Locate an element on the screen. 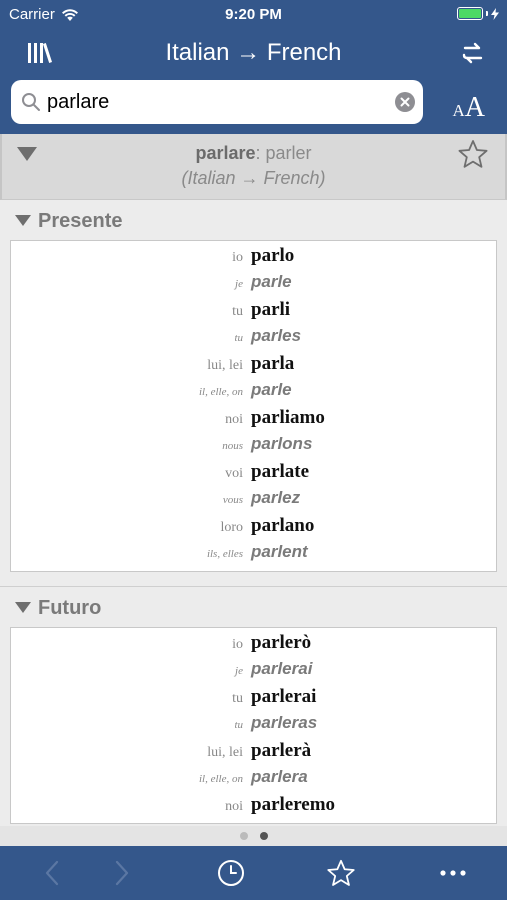  conjugation-row: voi parlate is located at coordinates (253, 474).